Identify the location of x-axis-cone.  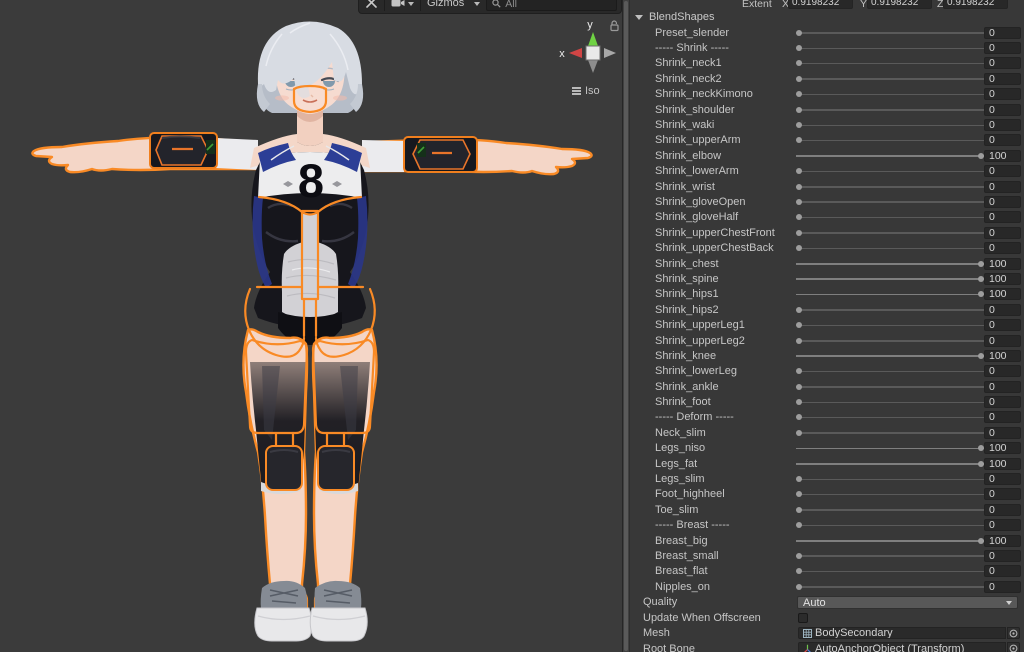
(575, 53).